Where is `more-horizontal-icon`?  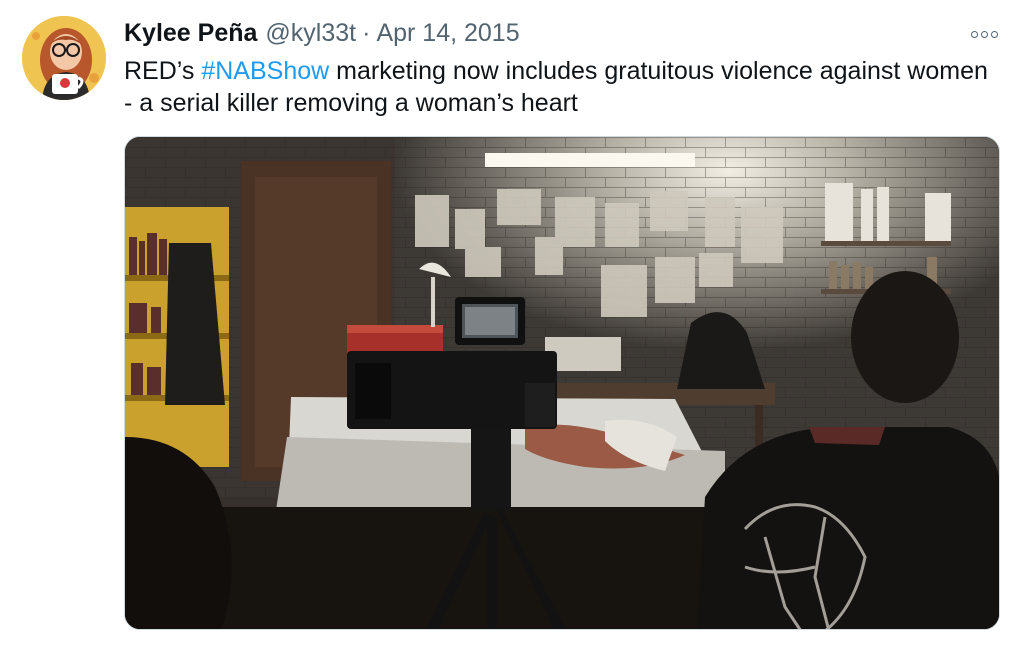 more-horizontal-icon is located at coordinates (984, 34).